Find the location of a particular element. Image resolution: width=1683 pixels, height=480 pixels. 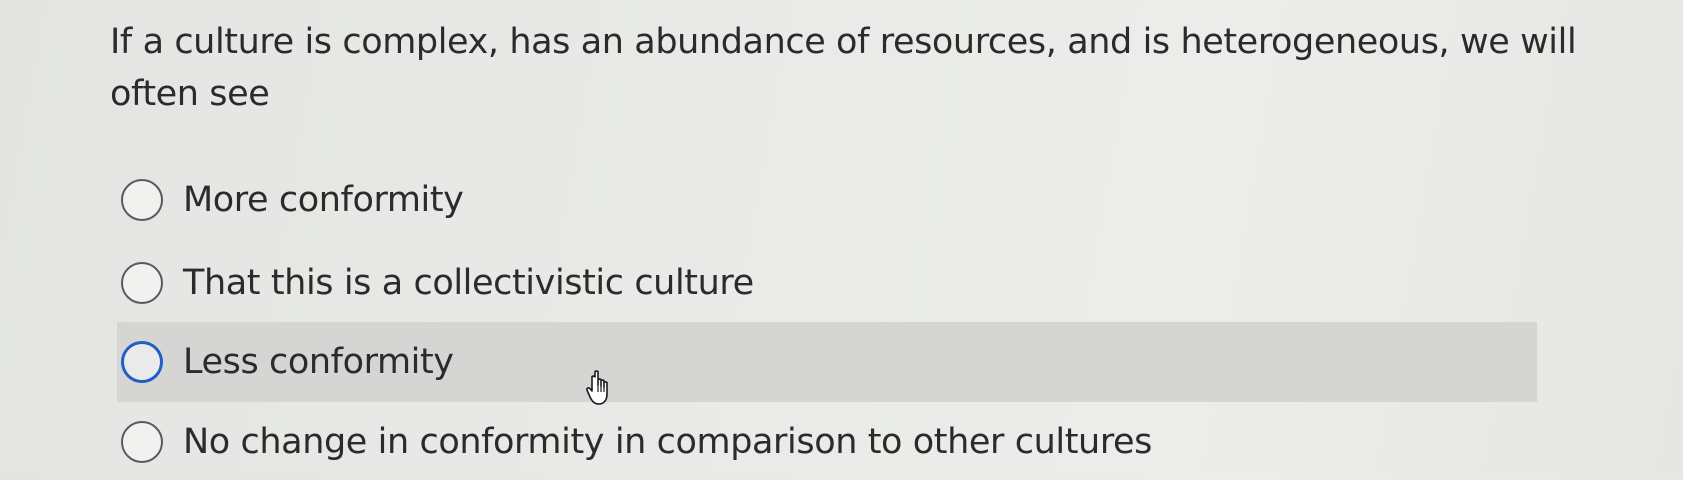

option-label: That this is a collectivistic culture is located at coordinates (468, 283).